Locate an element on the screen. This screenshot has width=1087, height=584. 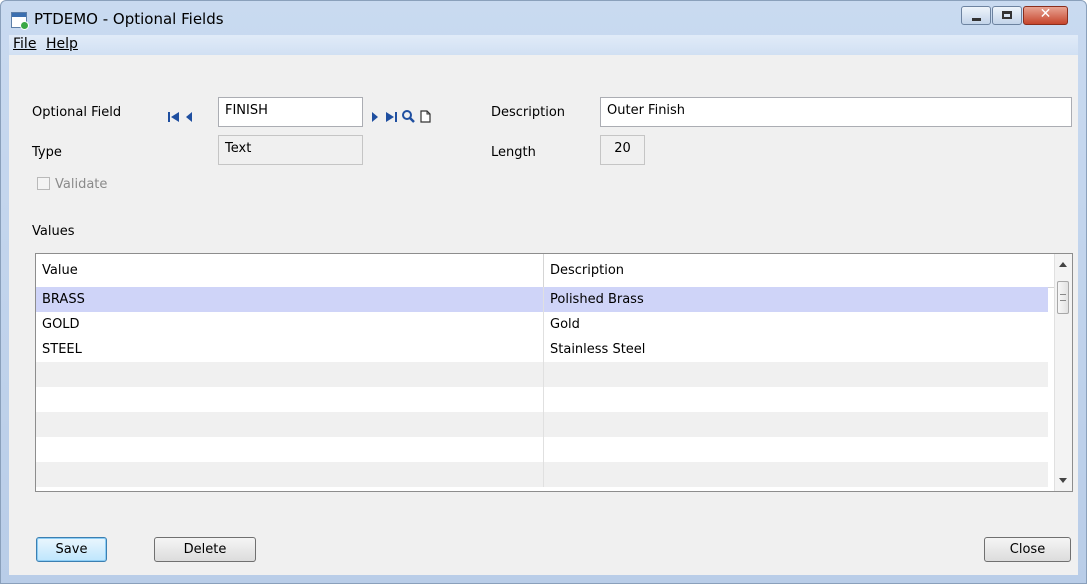
type-field: Text is located at coordinates (290, 150).